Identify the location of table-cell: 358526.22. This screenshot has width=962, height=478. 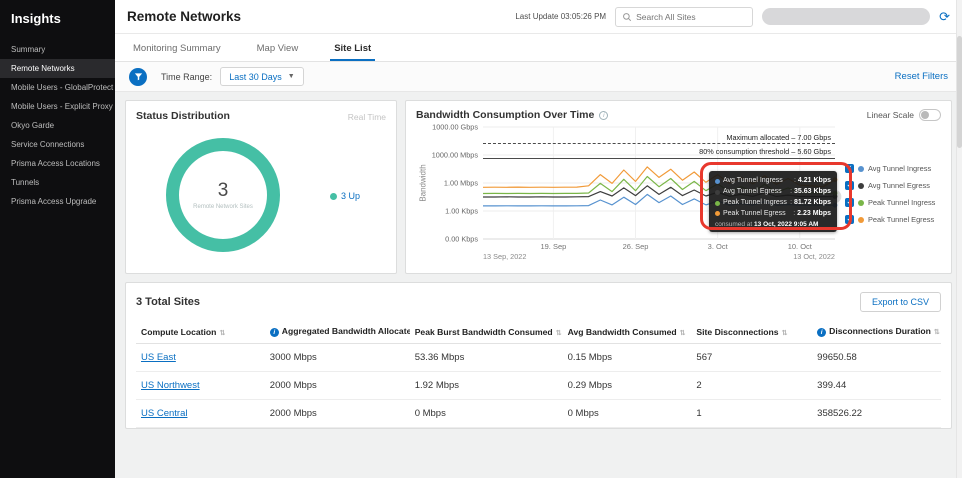
(876, 413).